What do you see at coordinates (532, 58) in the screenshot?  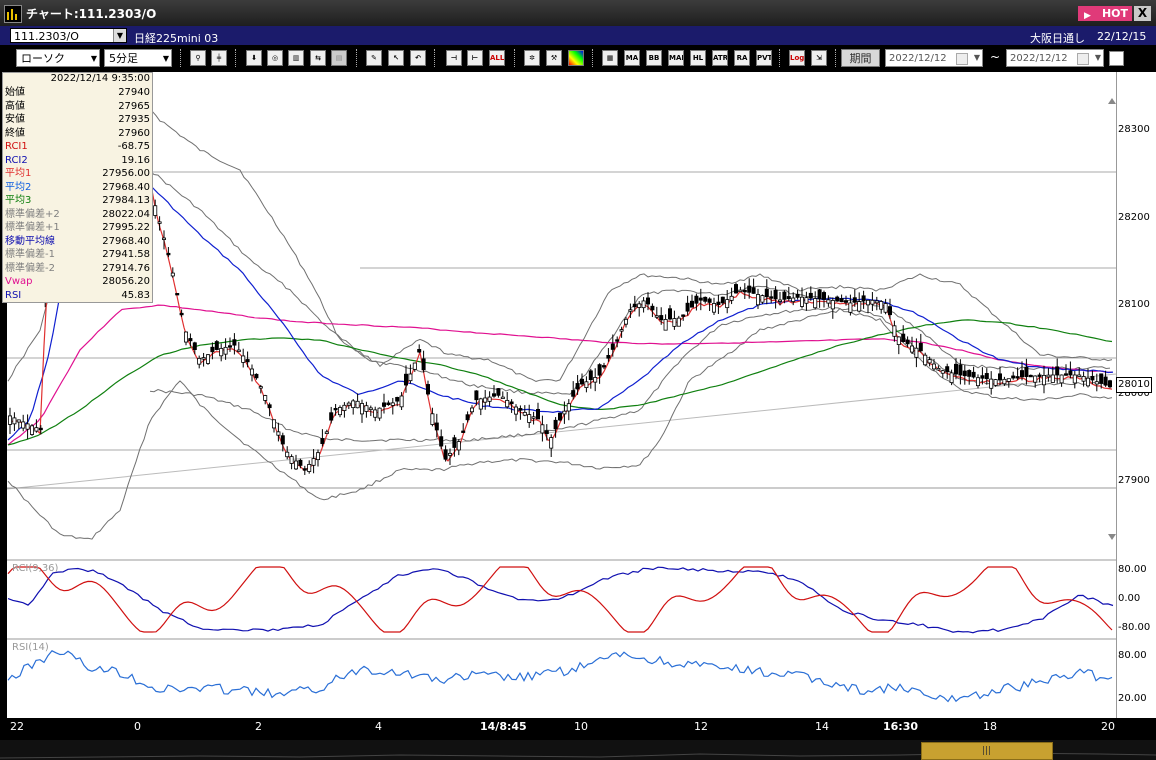 I see `settings-icon: ✲` at bounding box center [532, 58].